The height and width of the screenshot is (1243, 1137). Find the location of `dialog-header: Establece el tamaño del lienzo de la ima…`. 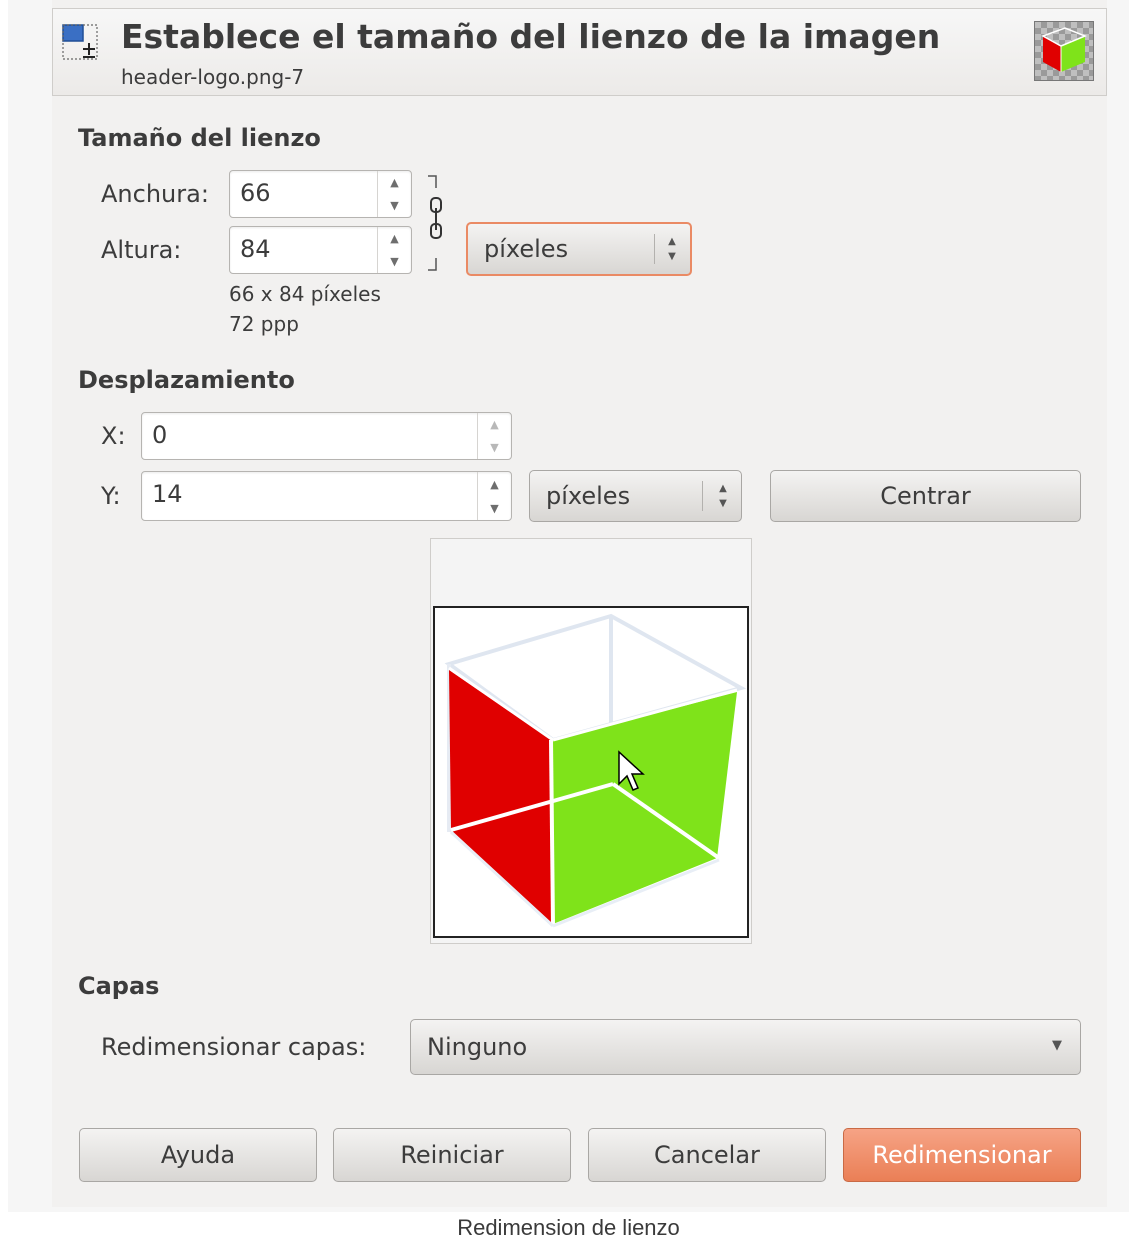

dialog-header: Establece el tamaño del lienzo de la ima… is located at coordinates (579, 52).